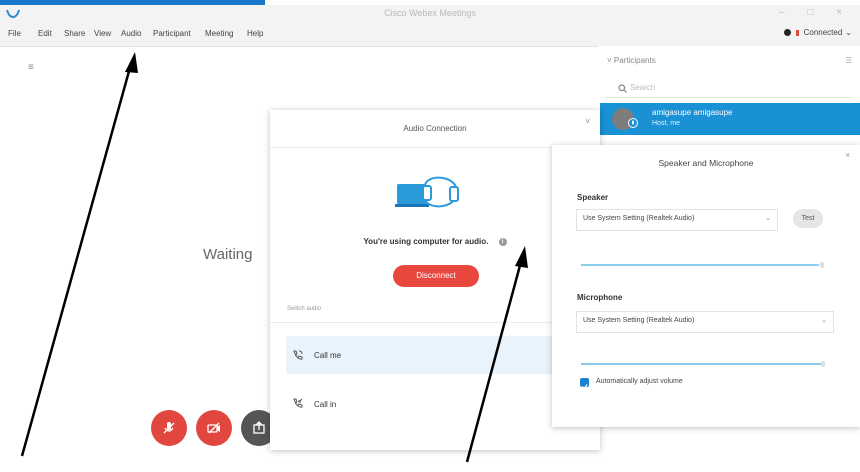  Describe the element at coordinates (496, 354) in the screenshot. I see `arrow-to-info-icon` at that location.